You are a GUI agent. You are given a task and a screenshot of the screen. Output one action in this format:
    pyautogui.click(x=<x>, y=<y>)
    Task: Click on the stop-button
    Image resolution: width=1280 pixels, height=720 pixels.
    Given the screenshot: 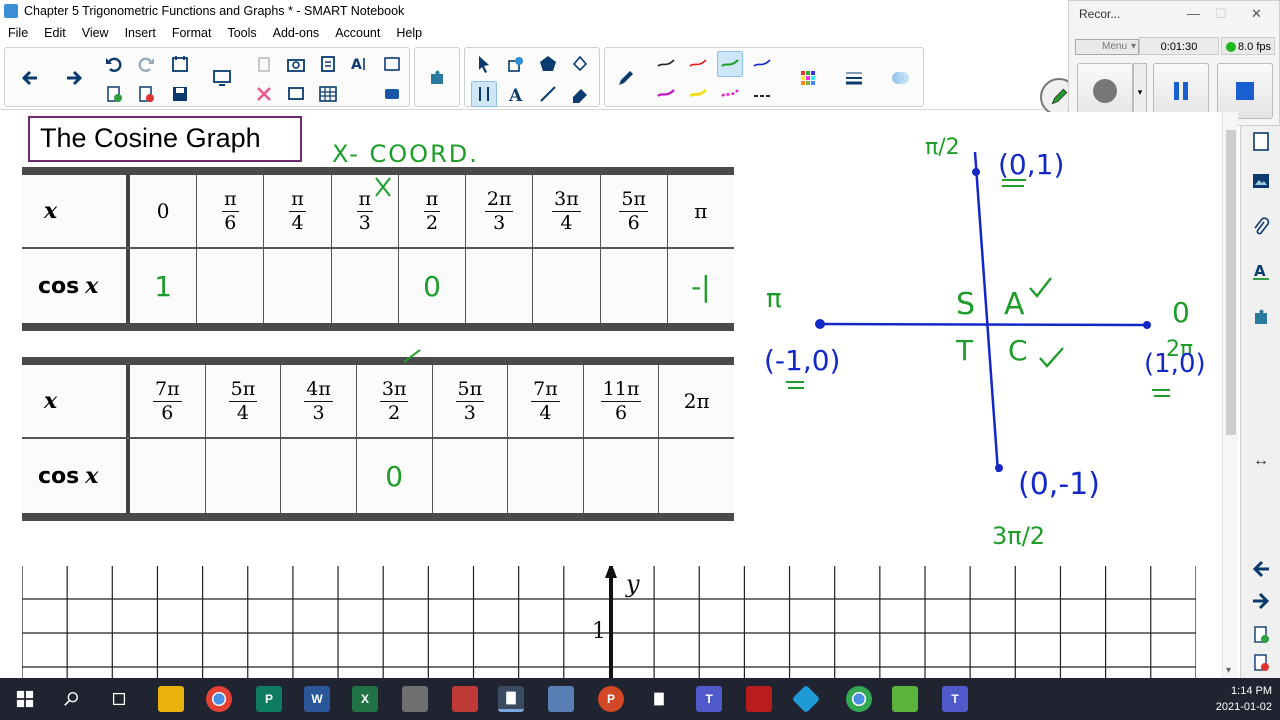 What is the action you would take?
    pyautogui.click(x=1245, y=91)
    